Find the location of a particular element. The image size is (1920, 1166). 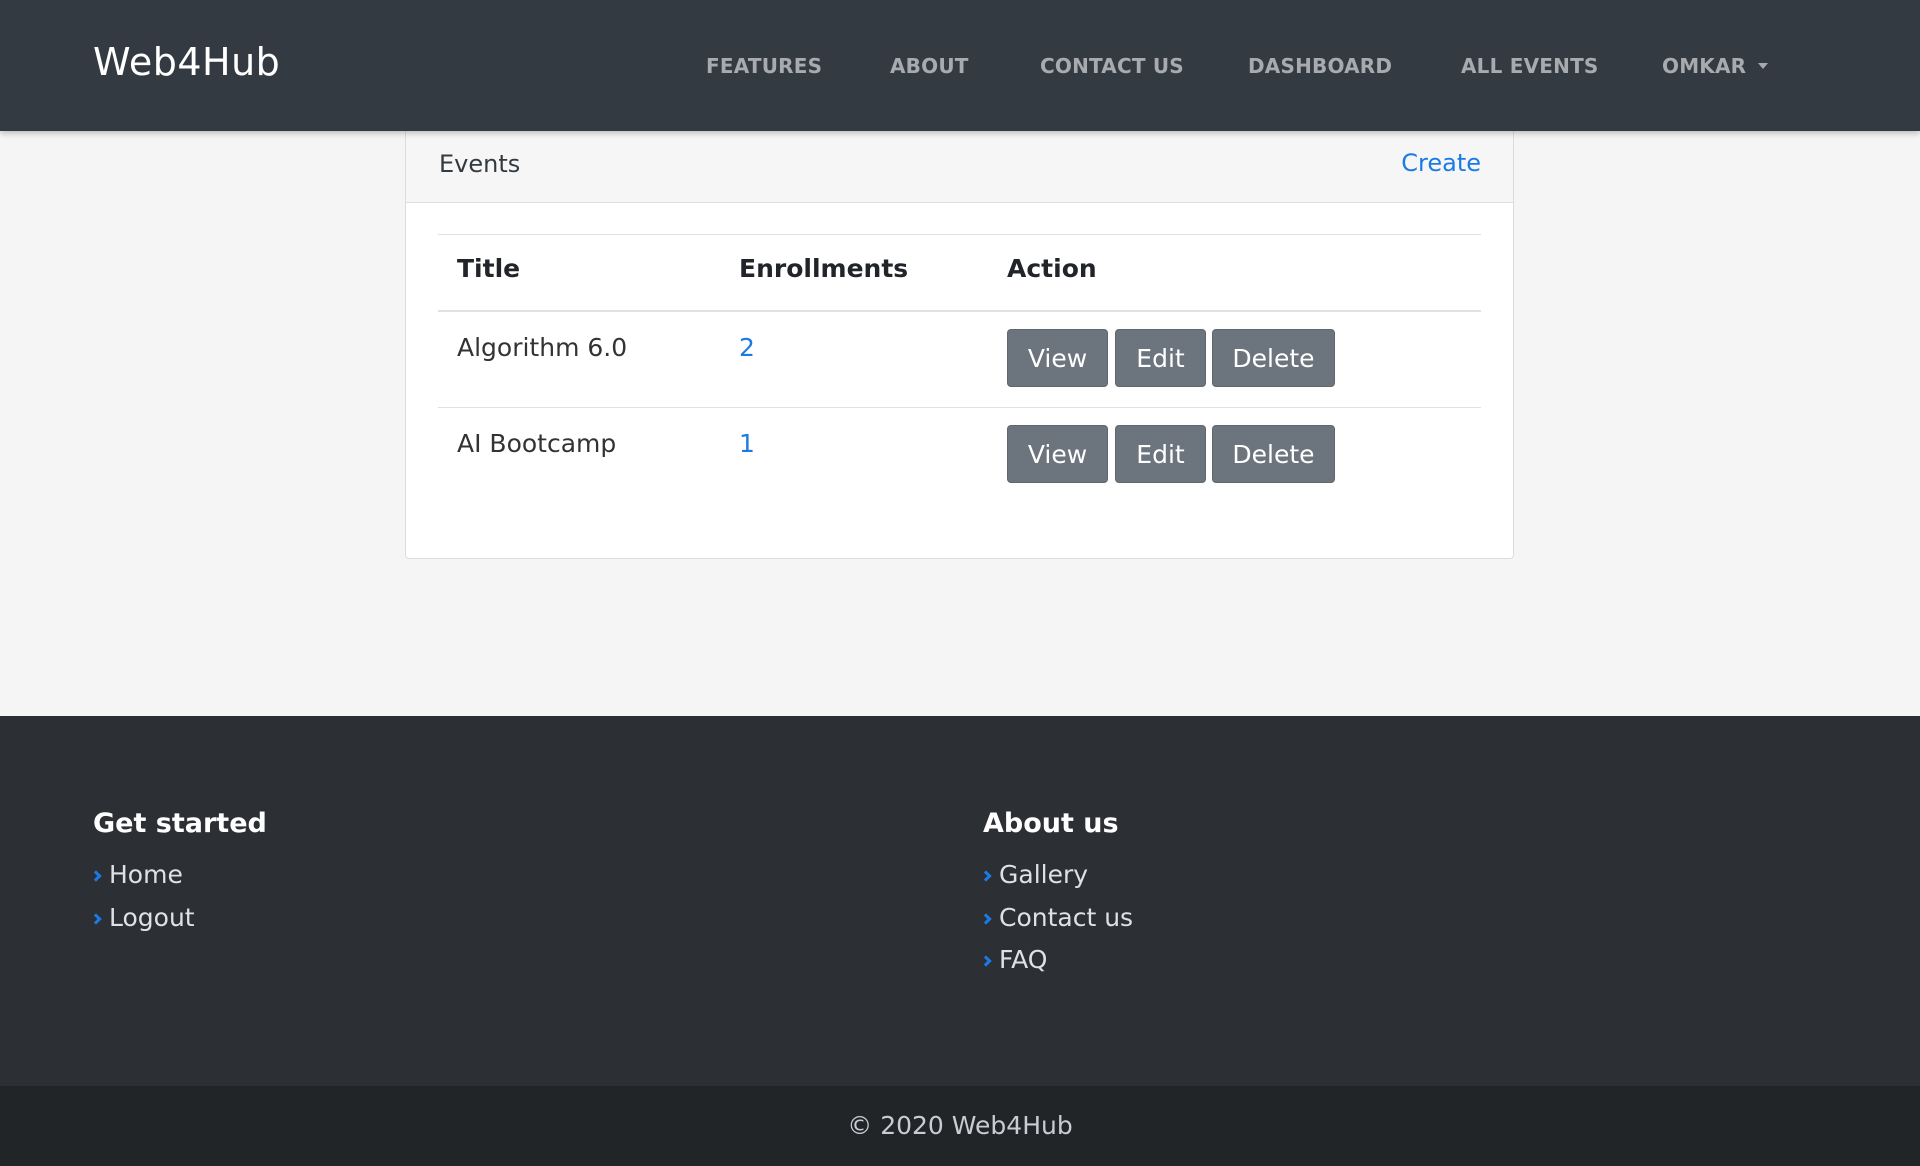

footer-links-get-started: Home Logout is located at coordinates (142, 903).